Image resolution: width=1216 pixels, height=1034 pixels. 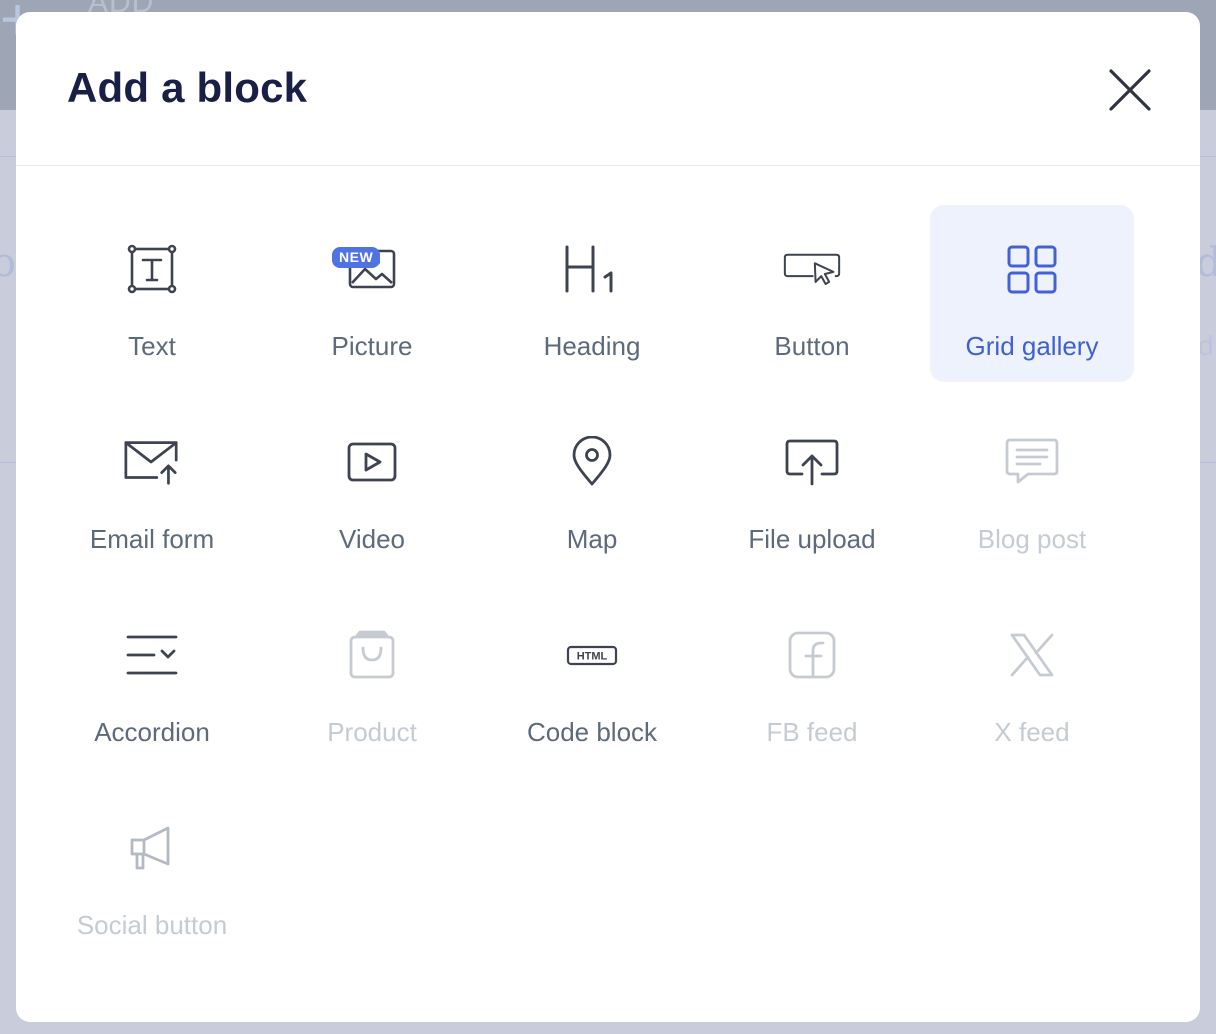 I want to click on accordion-icon, so click(x=152, y=655).